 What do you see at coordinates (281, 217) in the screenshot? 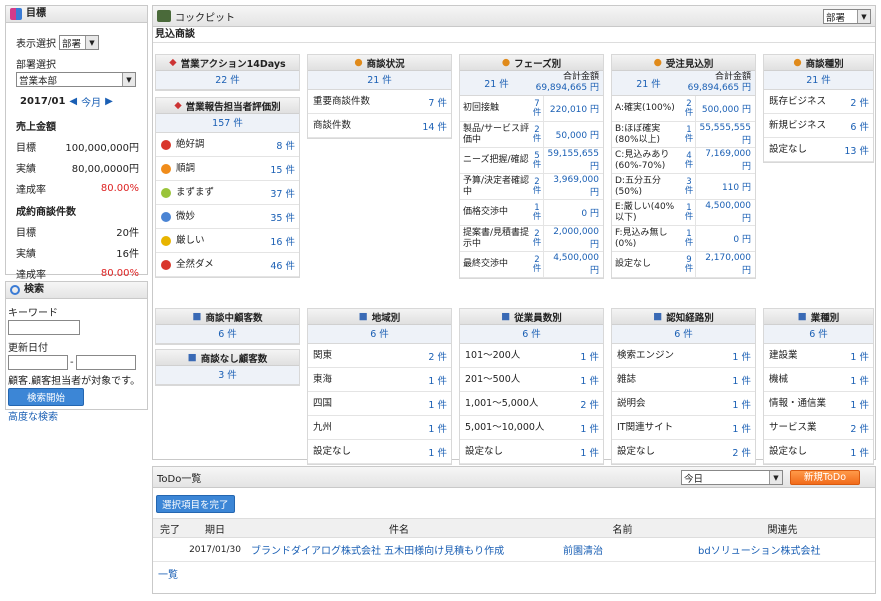
I see `row-count-link: 35 件` at bounding box center [281, 217].